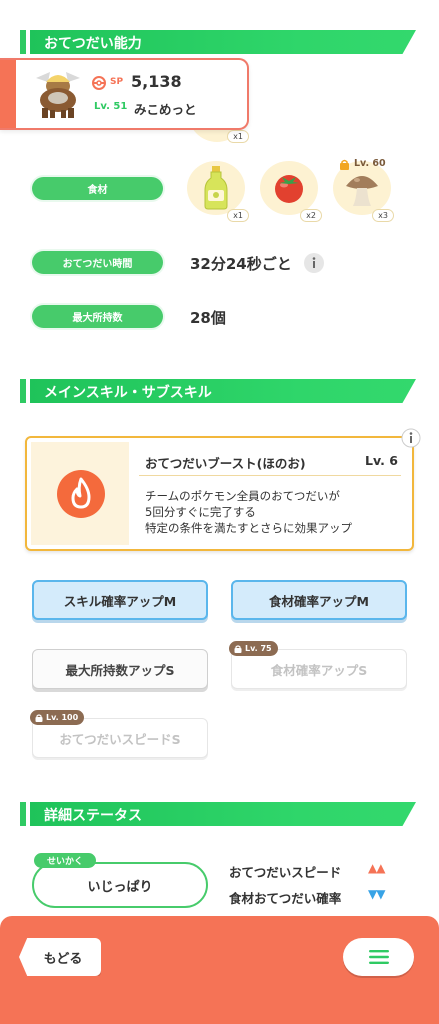 The image size is (439, 1024). What do you see at coordinates (93, 44) in the screenshot?
I see `section-title: おてつだい能力` at bounding box center [93, 44].